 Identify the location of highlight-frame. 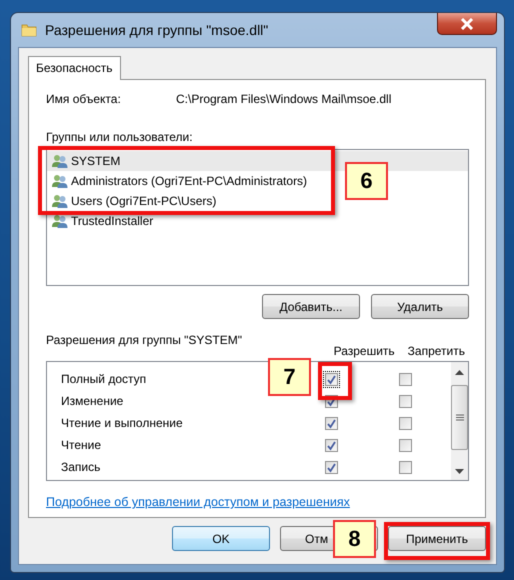
(335, 381).